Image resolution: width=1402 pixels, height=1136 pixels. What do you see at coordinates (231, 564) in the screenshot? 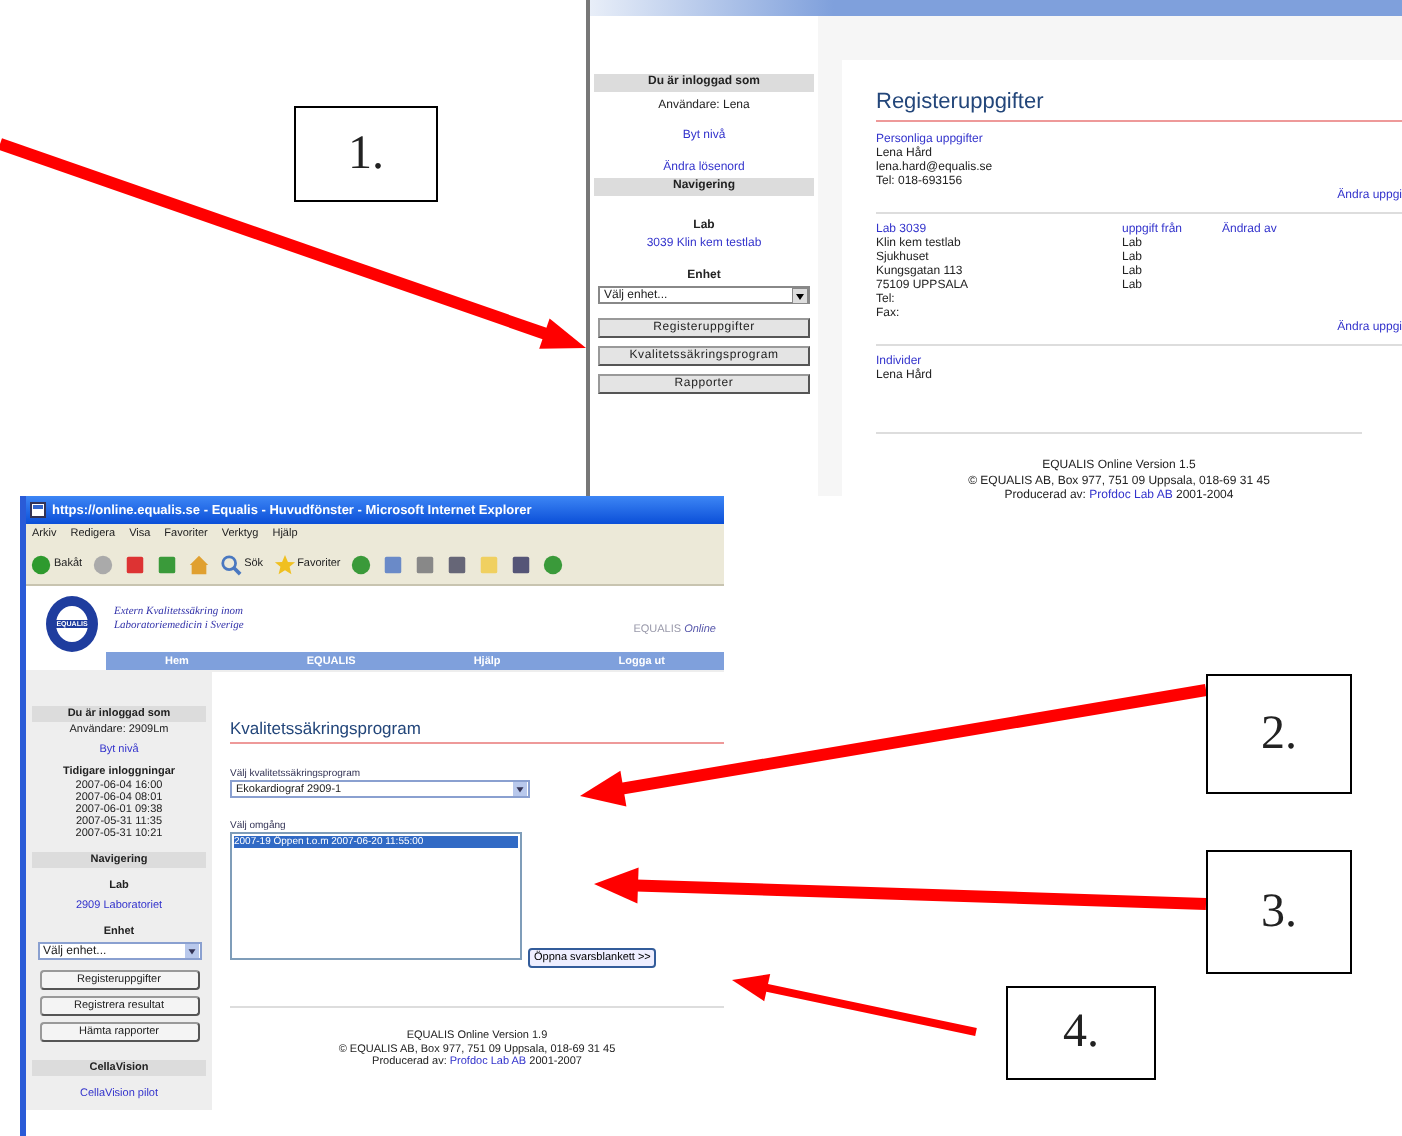
I see `search-icon` at bounding box center [231, 564].